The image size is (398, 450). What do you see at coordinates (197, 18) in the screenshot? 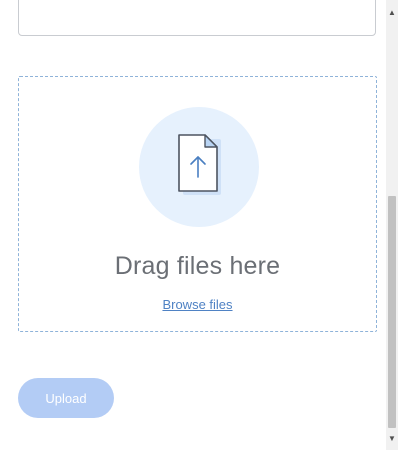
I see `text-area-field` at bounding box center [197, 18].